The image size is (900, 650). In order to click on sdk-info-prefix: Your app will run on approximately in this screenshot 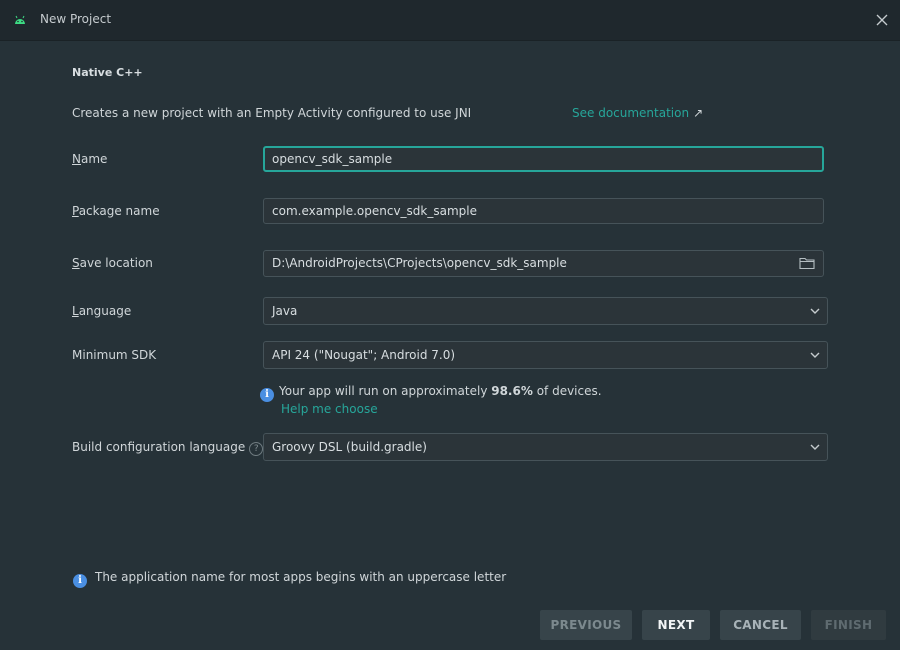, I will do `click(385, 391)`.